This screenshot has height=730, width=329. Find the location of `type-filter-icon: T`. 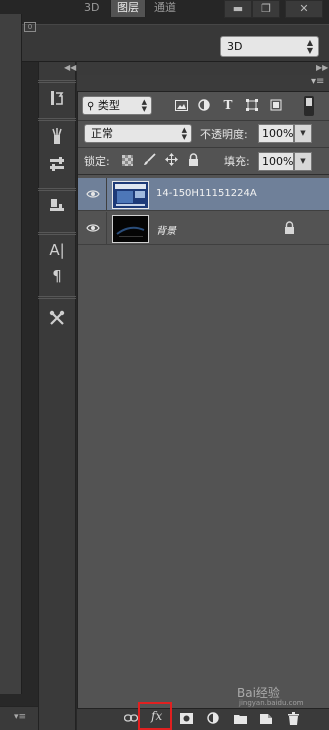

type-filter-icon: T is located at coordinates (228, 105).